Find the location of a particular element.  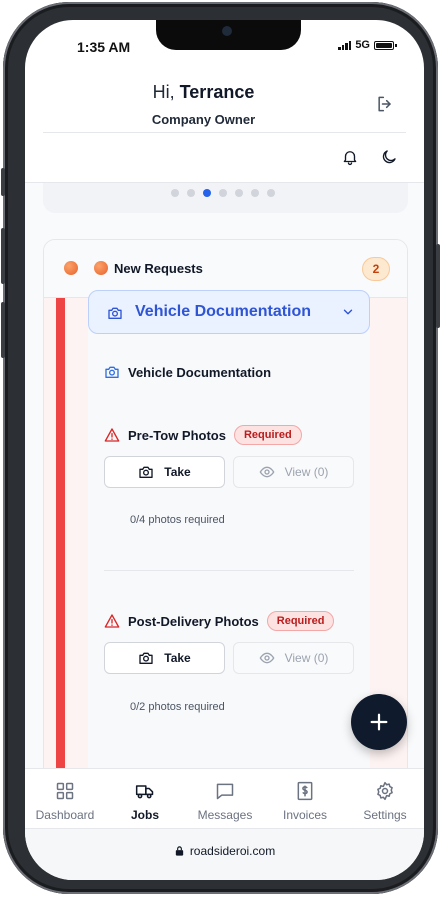

moon-icon is located at coordinates (389, 157).